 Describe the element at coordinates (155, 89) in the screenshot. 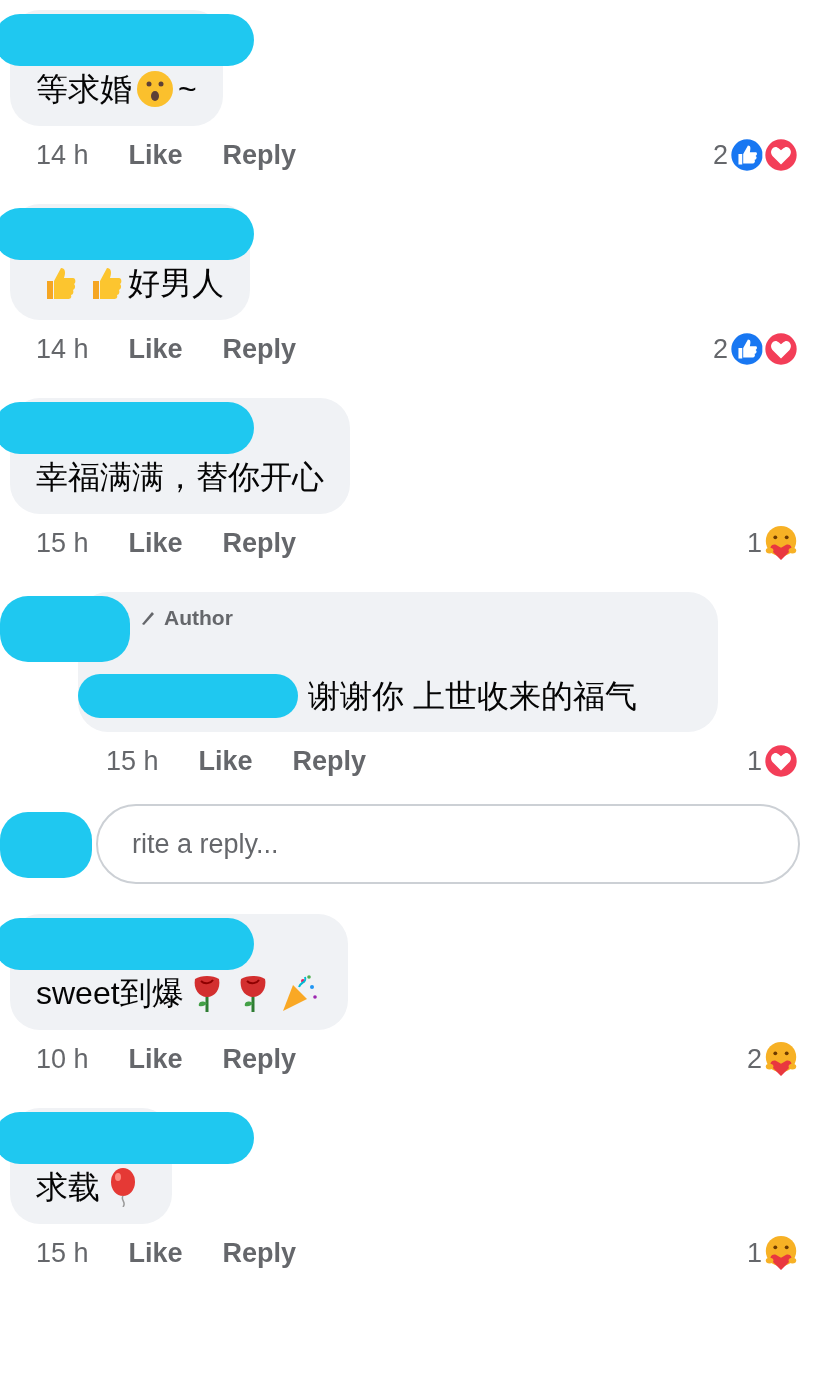

I see `surprised-face-icon` at that location.